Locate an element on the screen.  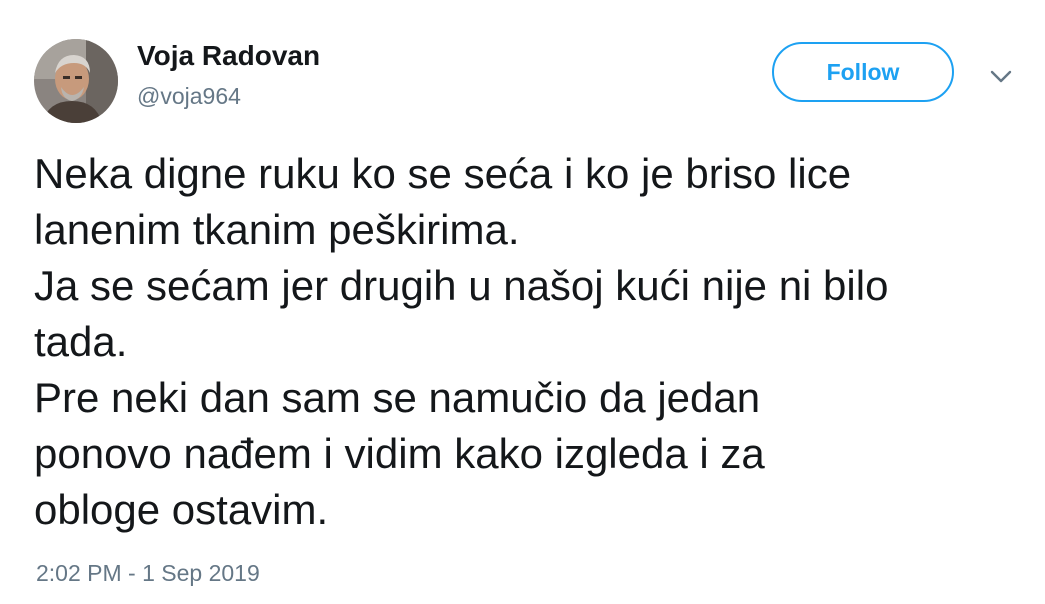
avatar is located at coordinates (76, 81).